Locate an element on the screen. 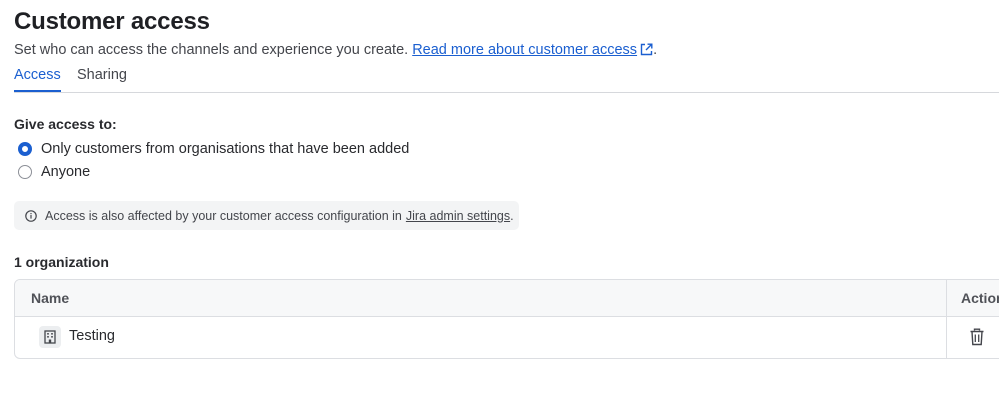 This screenshot has width=999, height=420. external-link-icon is located at coordinates (646, 51).